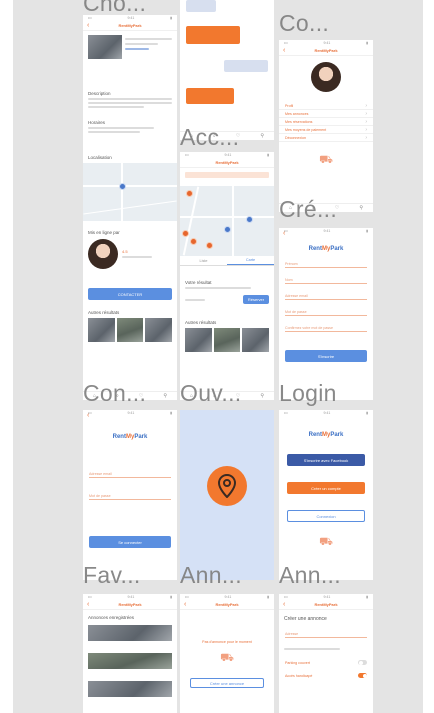  What do you see at coordinates (299, 675) in the screenshot?
I see `option-accessible-label: Accès handicapé` at bounding box center [299, 675].